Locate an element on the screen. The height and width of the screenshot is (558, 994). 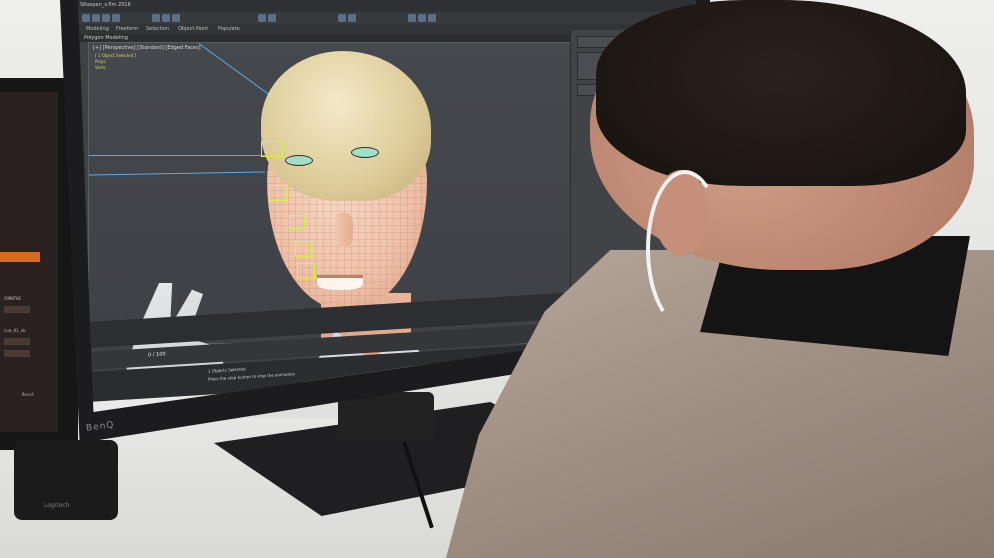
tab-selection: Selection is located at coordinates (157, 29).